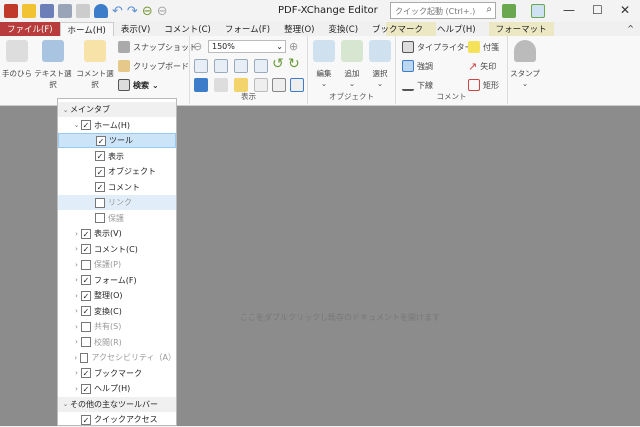  Describe the element at coordinates (261, 85) in the screenshot. I see `attachment-icon` at that location.